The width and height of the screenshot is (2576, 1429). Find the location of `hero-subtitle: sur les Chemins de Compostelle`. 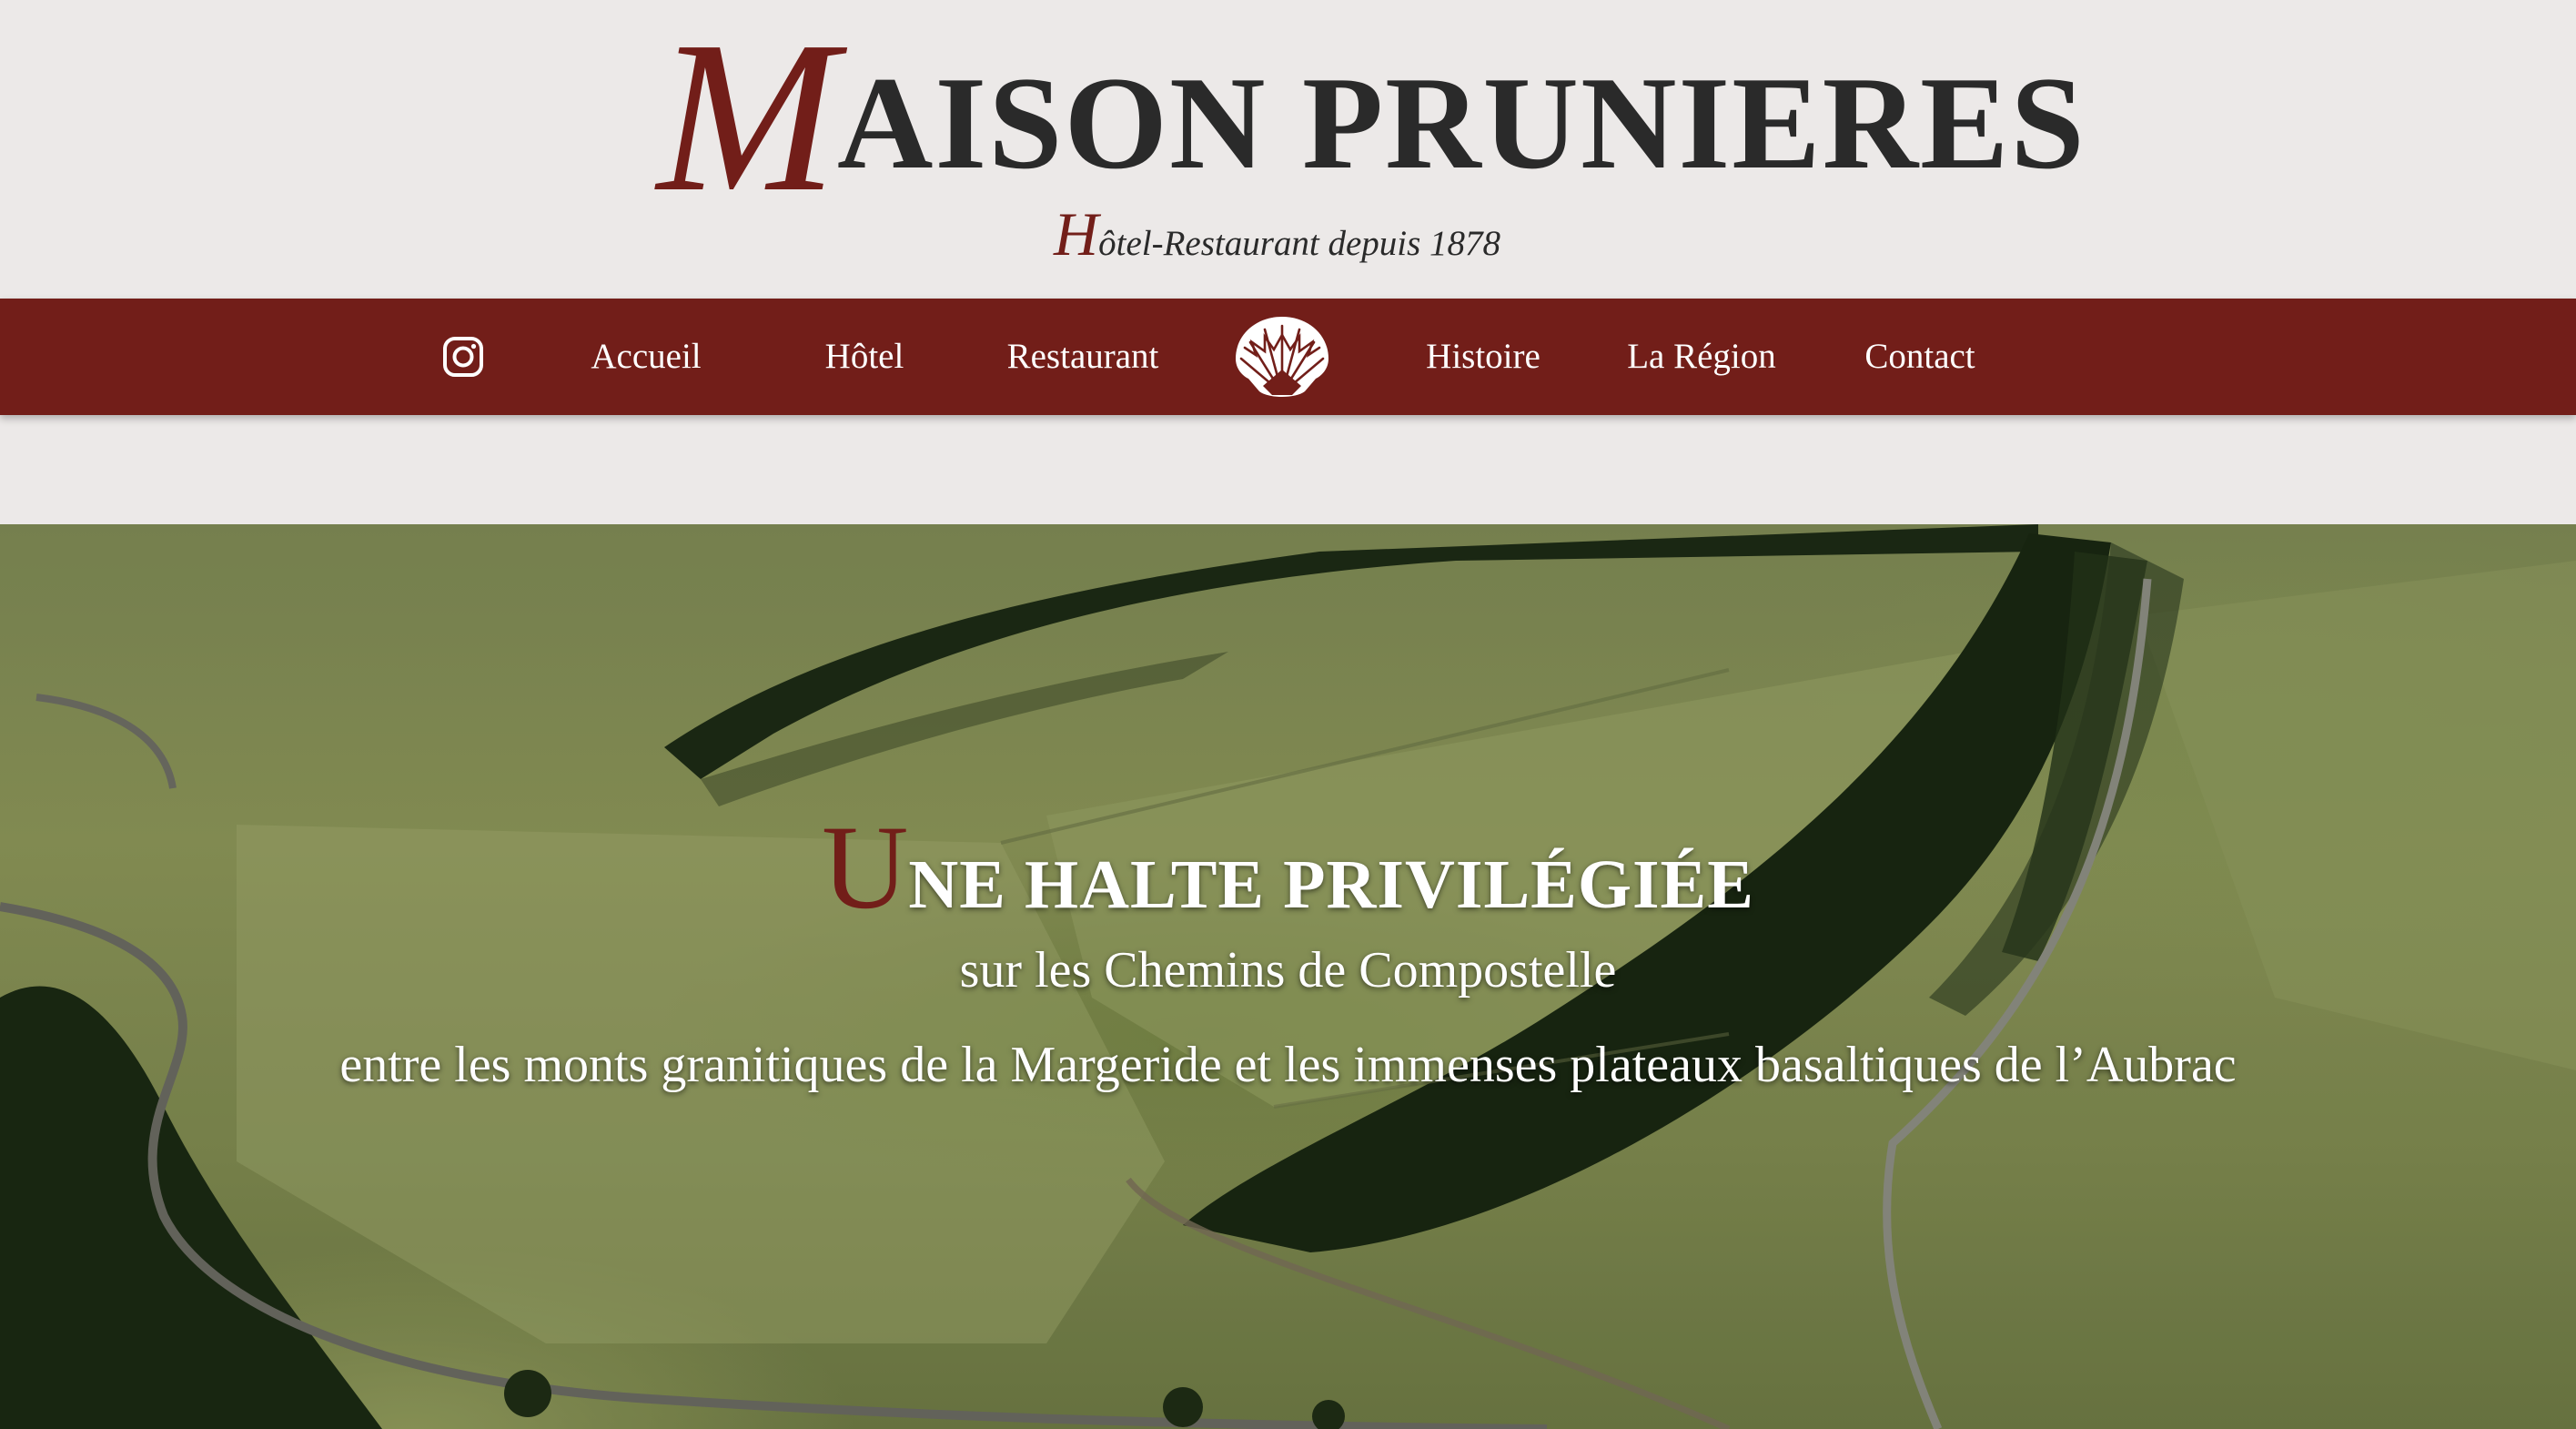

hero-subtitle: sur les Chemins de Compostelle is located at coordinates (1288, 970).